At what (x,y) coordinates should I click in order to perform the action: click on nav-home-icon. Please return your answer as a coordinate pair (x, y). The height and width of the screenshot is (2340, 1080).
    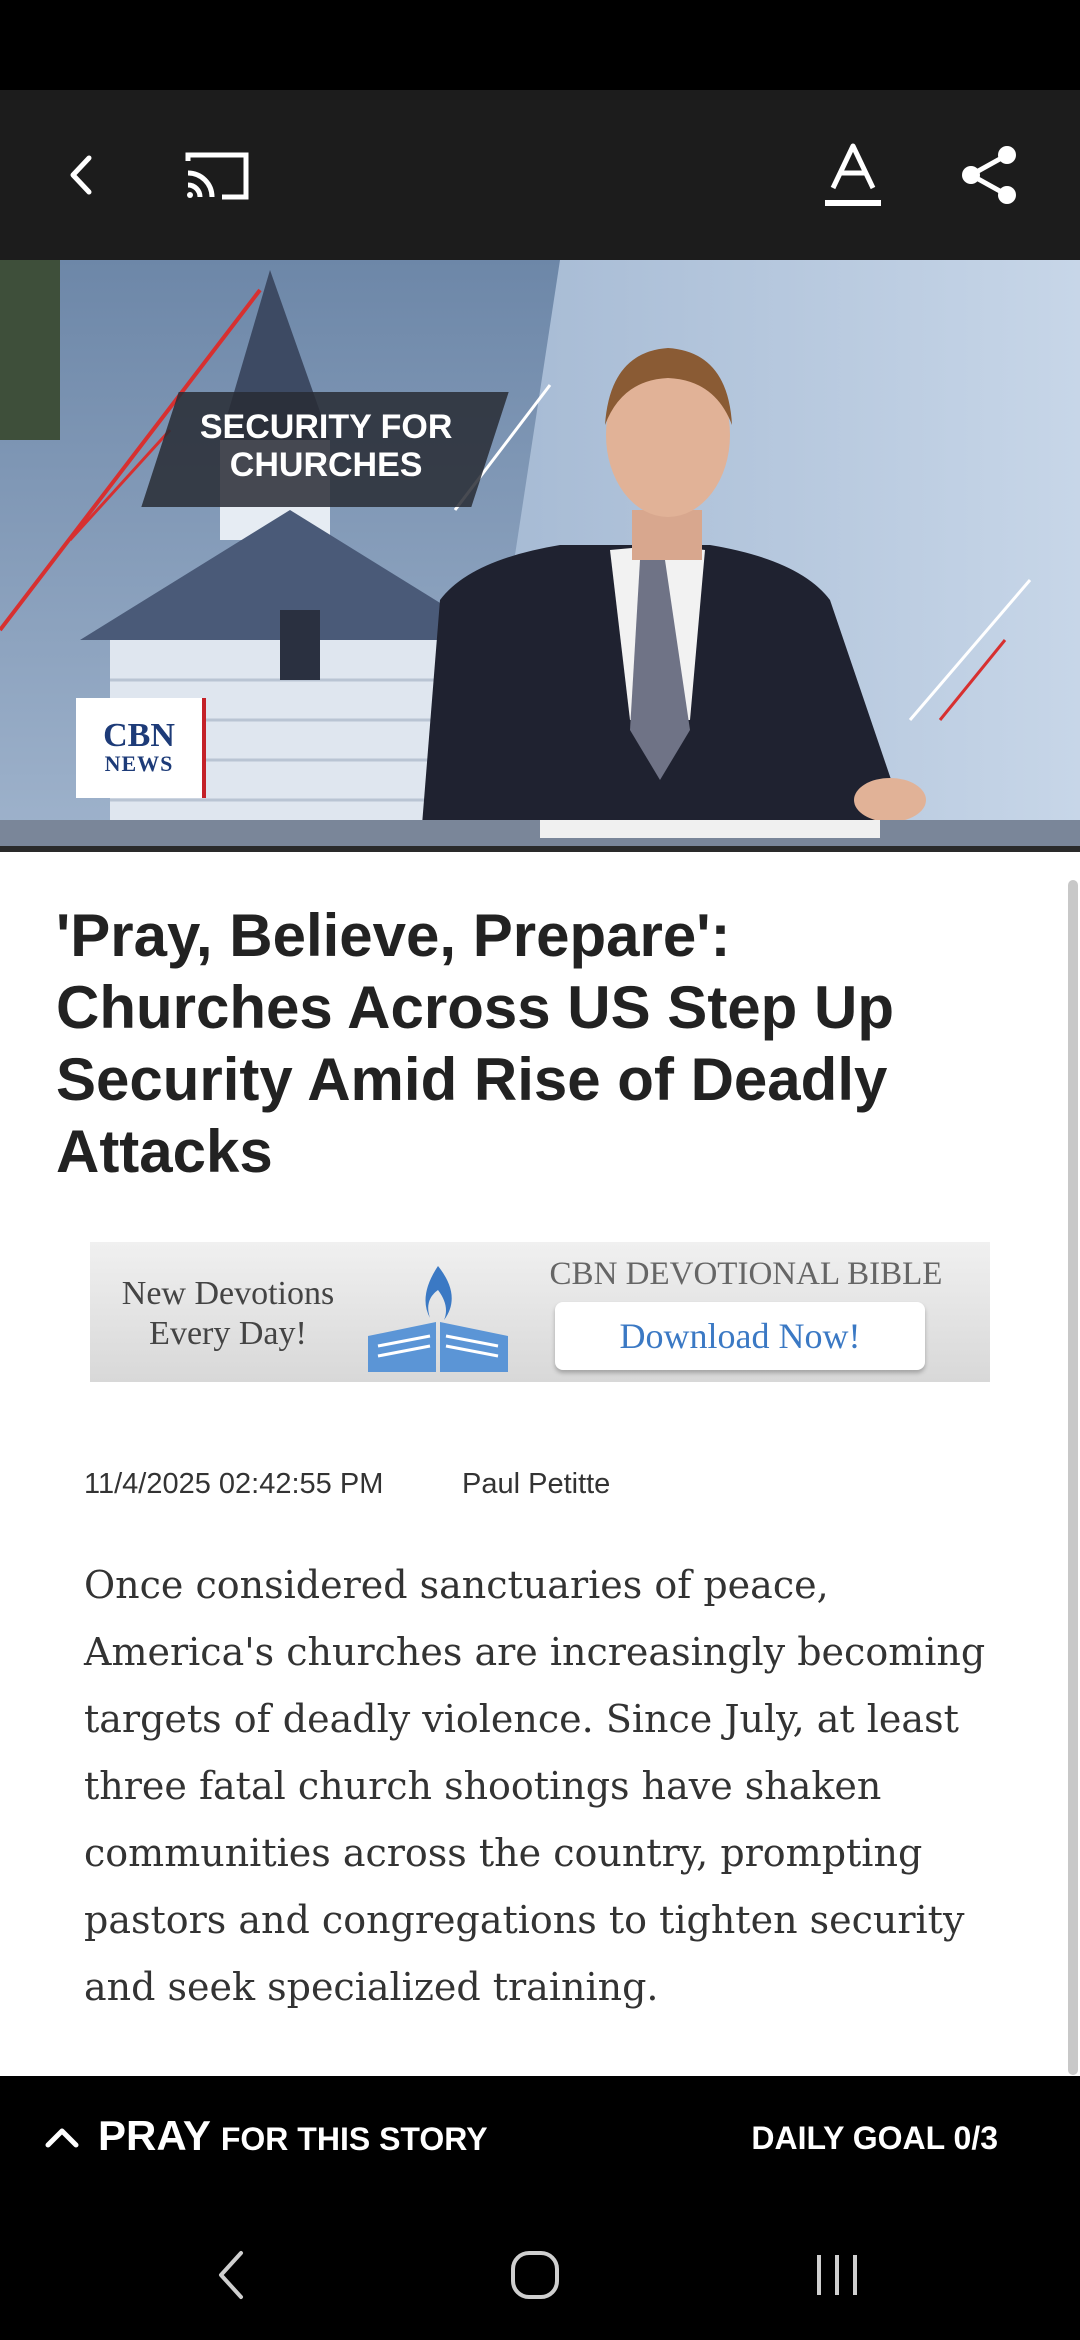
    Looking at the image, I should click on (535, 2275).